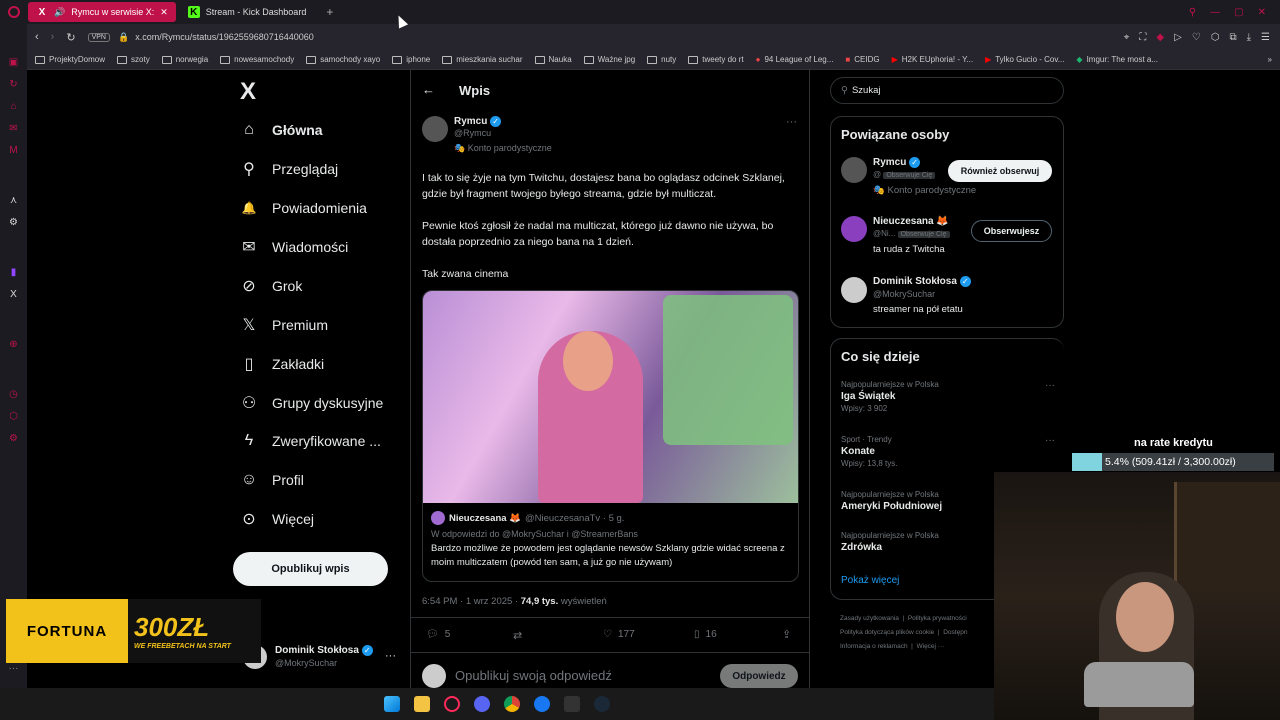 The height and width of the screenshot is (720, 1280). What do you see at coordinates (14, 345) in the screenshot?
I see `sidebar-add-icon: ⊕` at bounding box center [14, 345].